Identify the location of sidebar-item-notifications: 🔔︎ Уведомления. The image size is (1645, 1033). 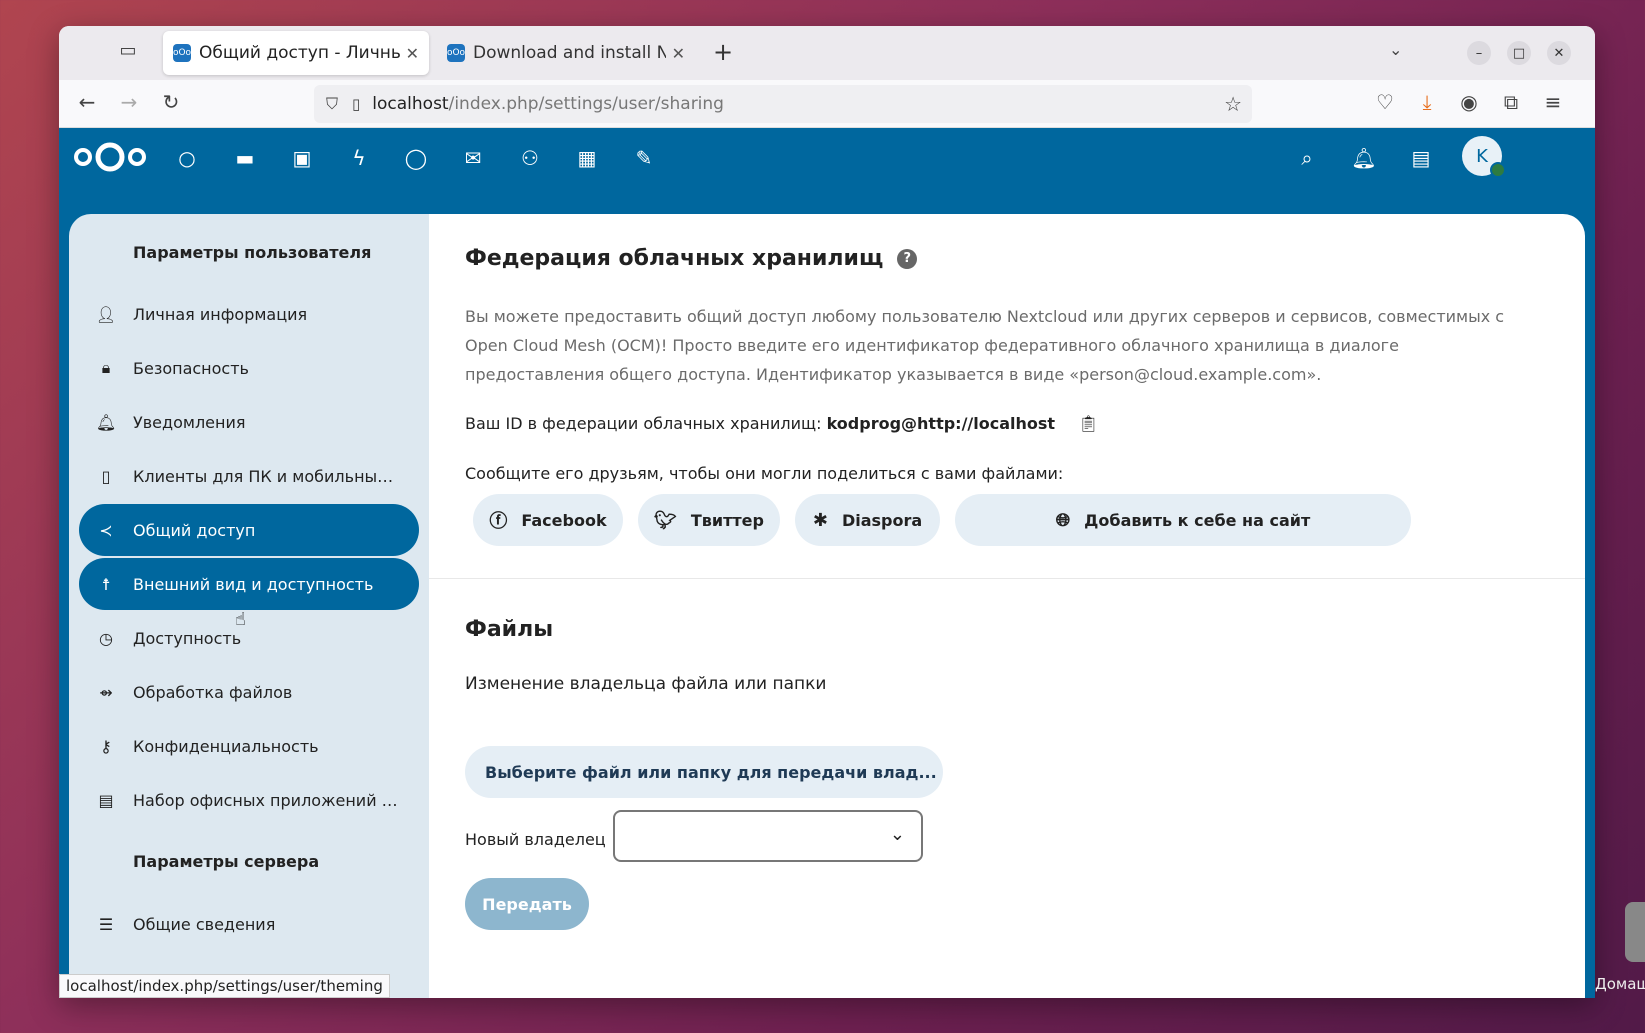
(249, 422).